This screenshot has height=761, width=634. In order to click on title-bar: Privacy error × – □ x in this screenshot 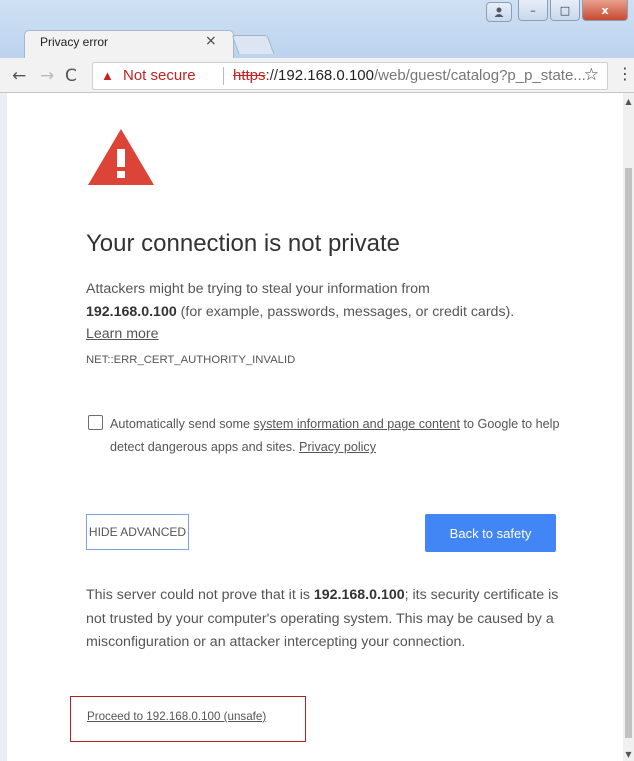, I will do `click(317, 29)`.